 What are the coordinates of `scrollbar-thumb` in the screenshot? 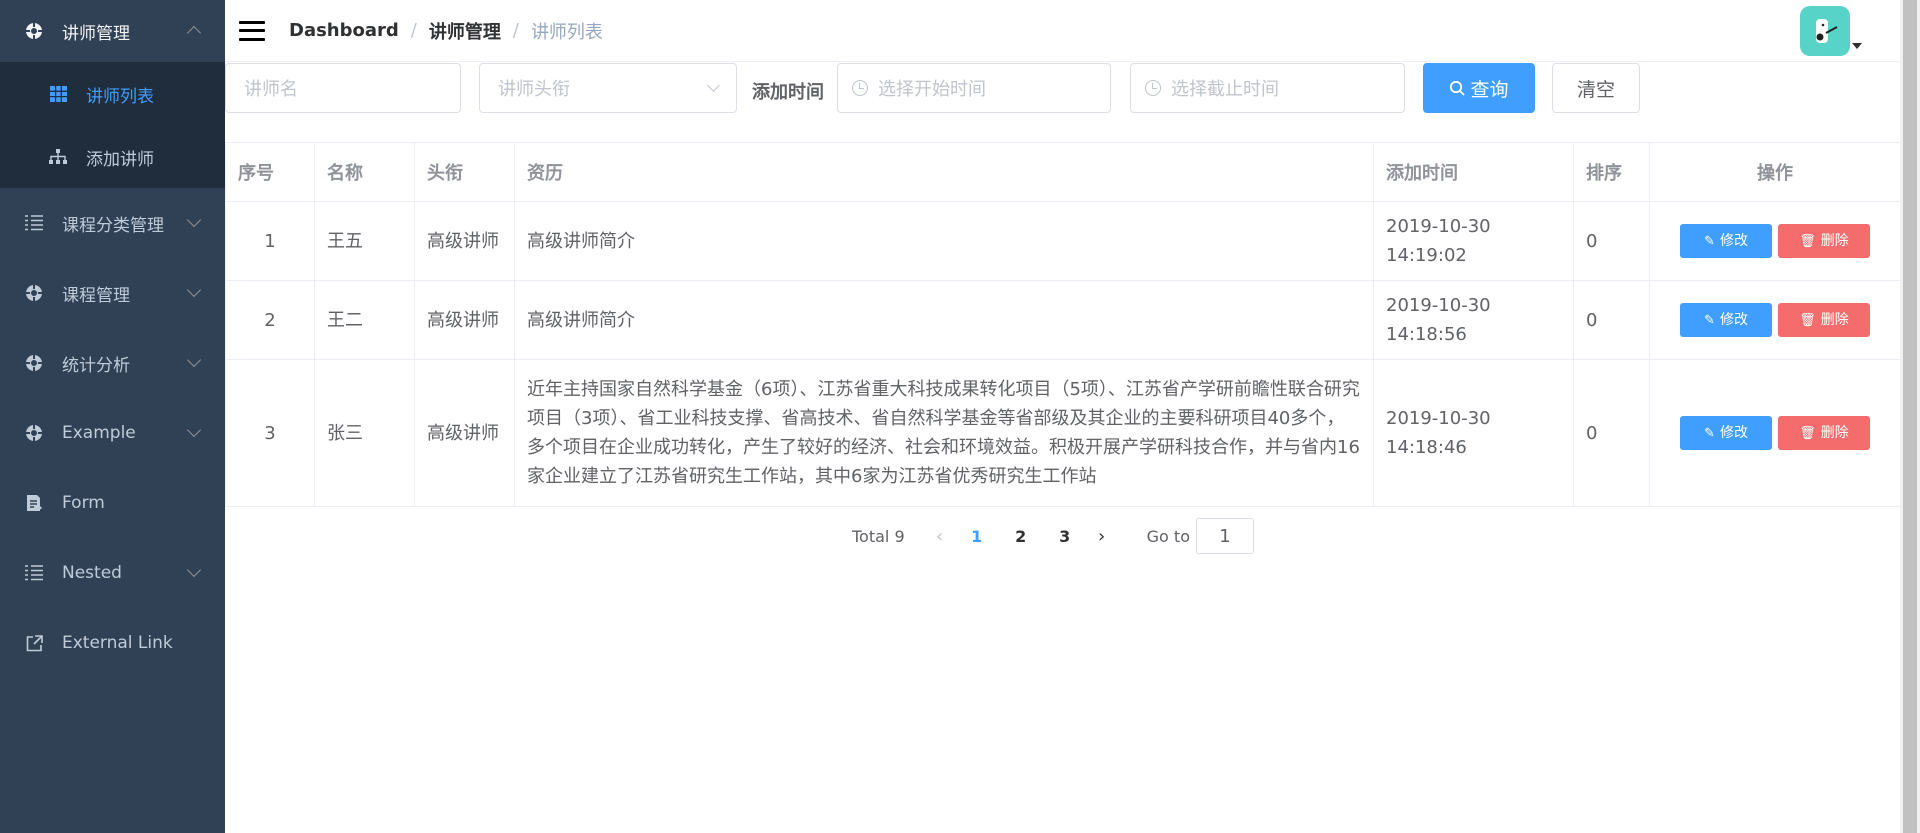 It's located at (1910, 416).